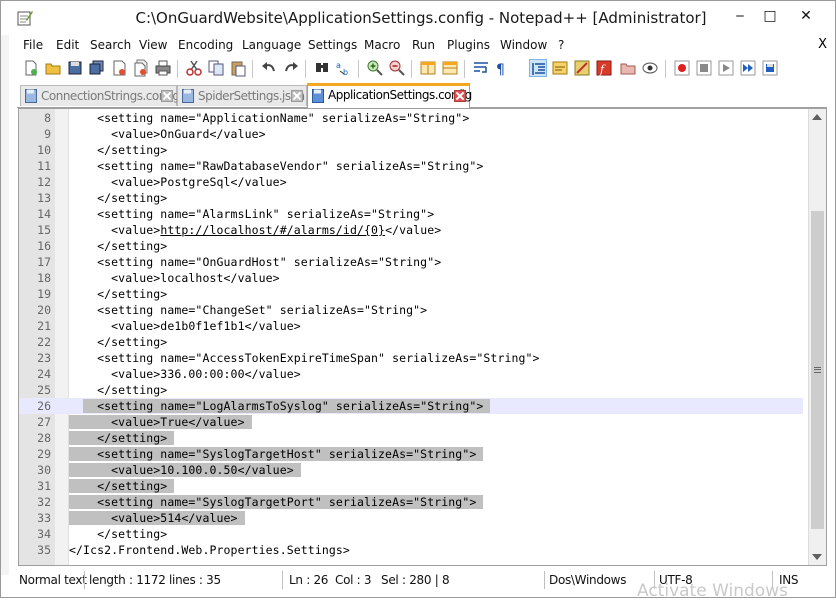 This screenshot has width=836, height=601. Describe the element at coordinates (33, 45) in the screenshot. I see `menu-file: File` at that location.